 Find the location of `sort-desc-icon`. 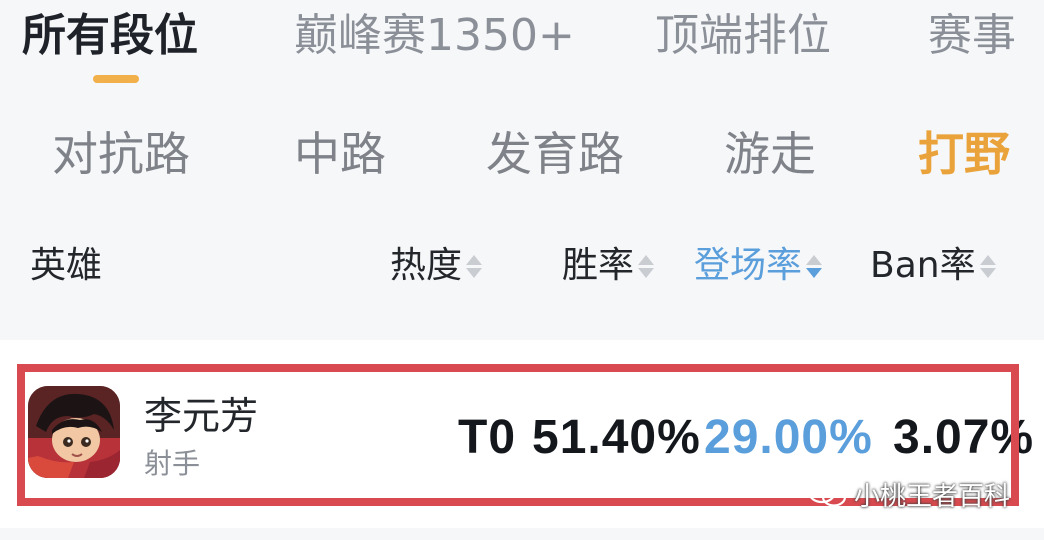

sort-desc-icon is located at coordinates (814, 266).